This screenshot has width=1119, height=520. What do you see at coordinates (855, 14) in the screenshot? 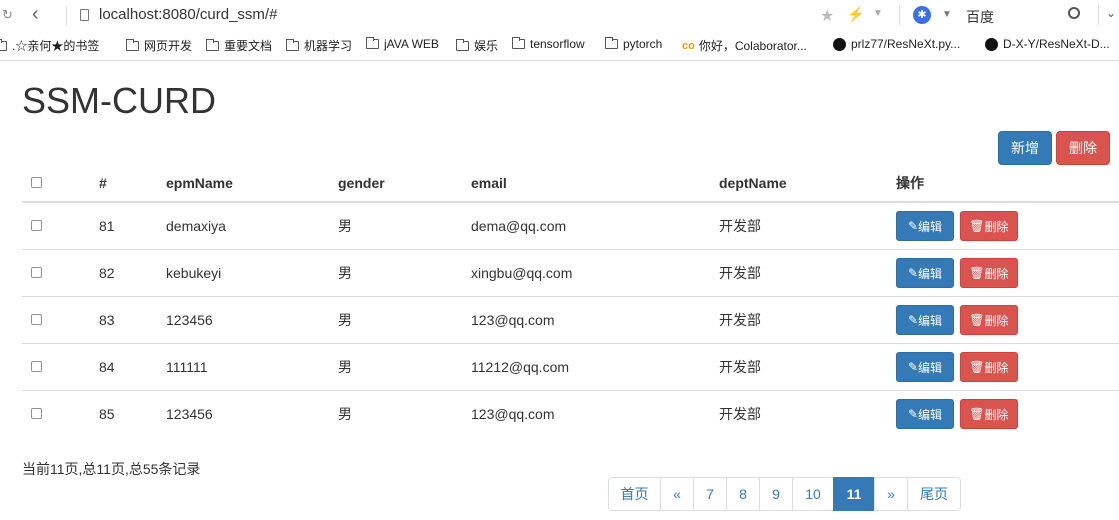
I see `lightning-icon: ⚡` at bounding box center [855, 14].